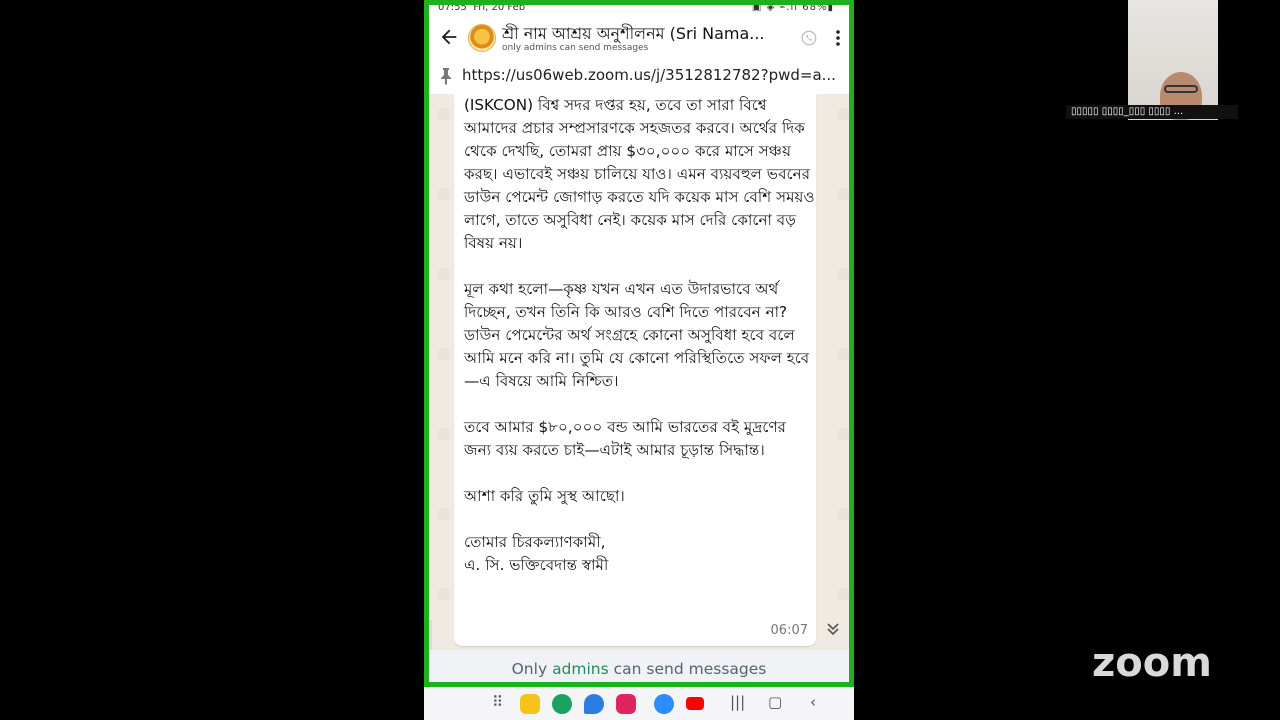 Image resolution: width=1280 pixels, height=720 pixels. I want to click on battery-percent: 68%, so click(815, 7).